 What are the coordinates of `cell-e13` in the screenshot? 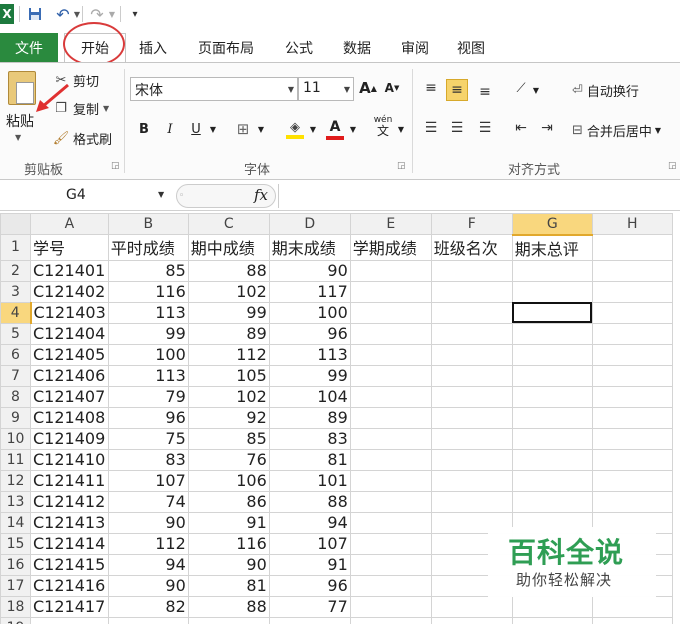 It's located at (390, 501).